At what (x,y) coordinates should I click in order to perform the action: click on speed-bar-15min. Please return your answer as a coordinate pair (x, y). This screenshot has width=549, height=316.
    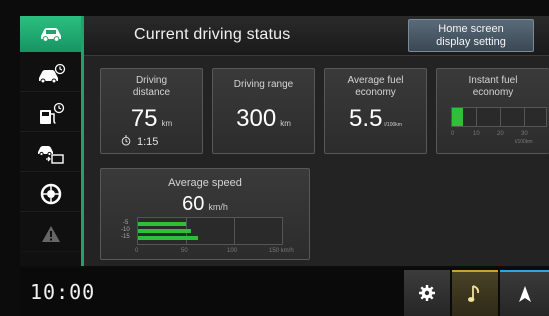
    Looking at the image, I should click on (168, 238).